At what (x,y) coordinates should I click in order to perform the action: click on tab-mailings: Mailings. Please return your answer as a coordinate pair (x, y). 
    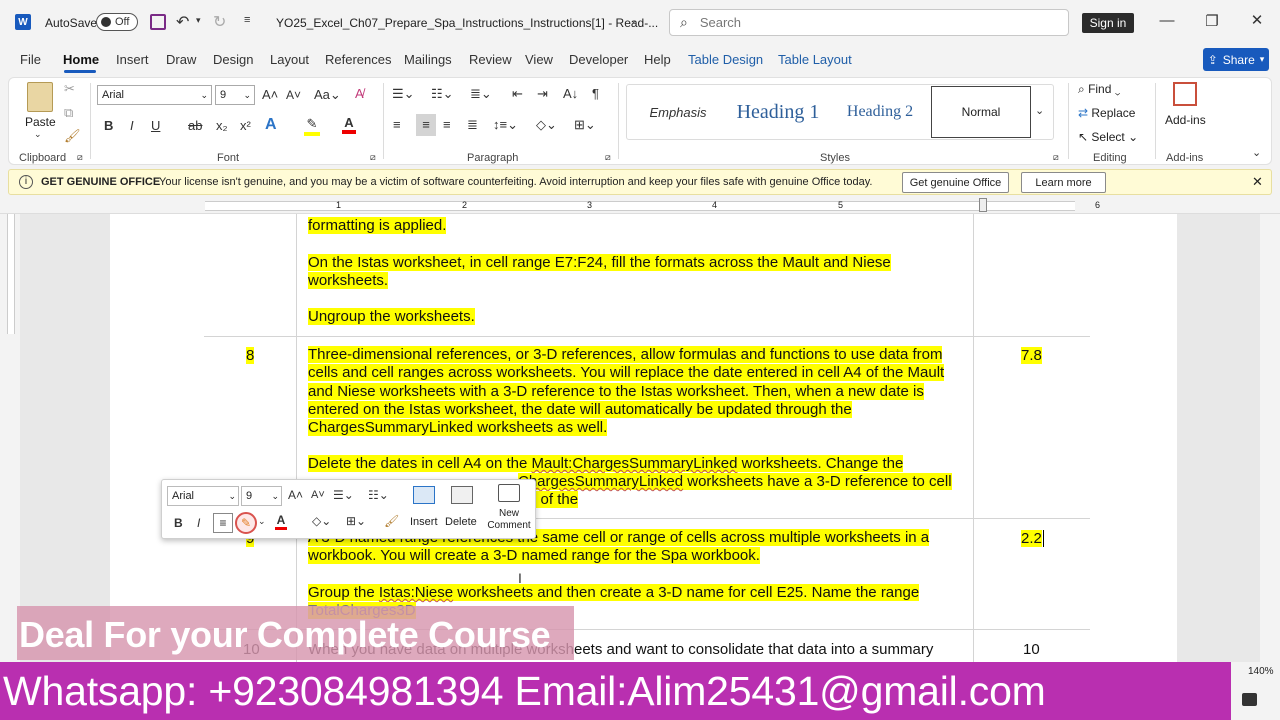
    Looking at the image, I should click on (428, 59).